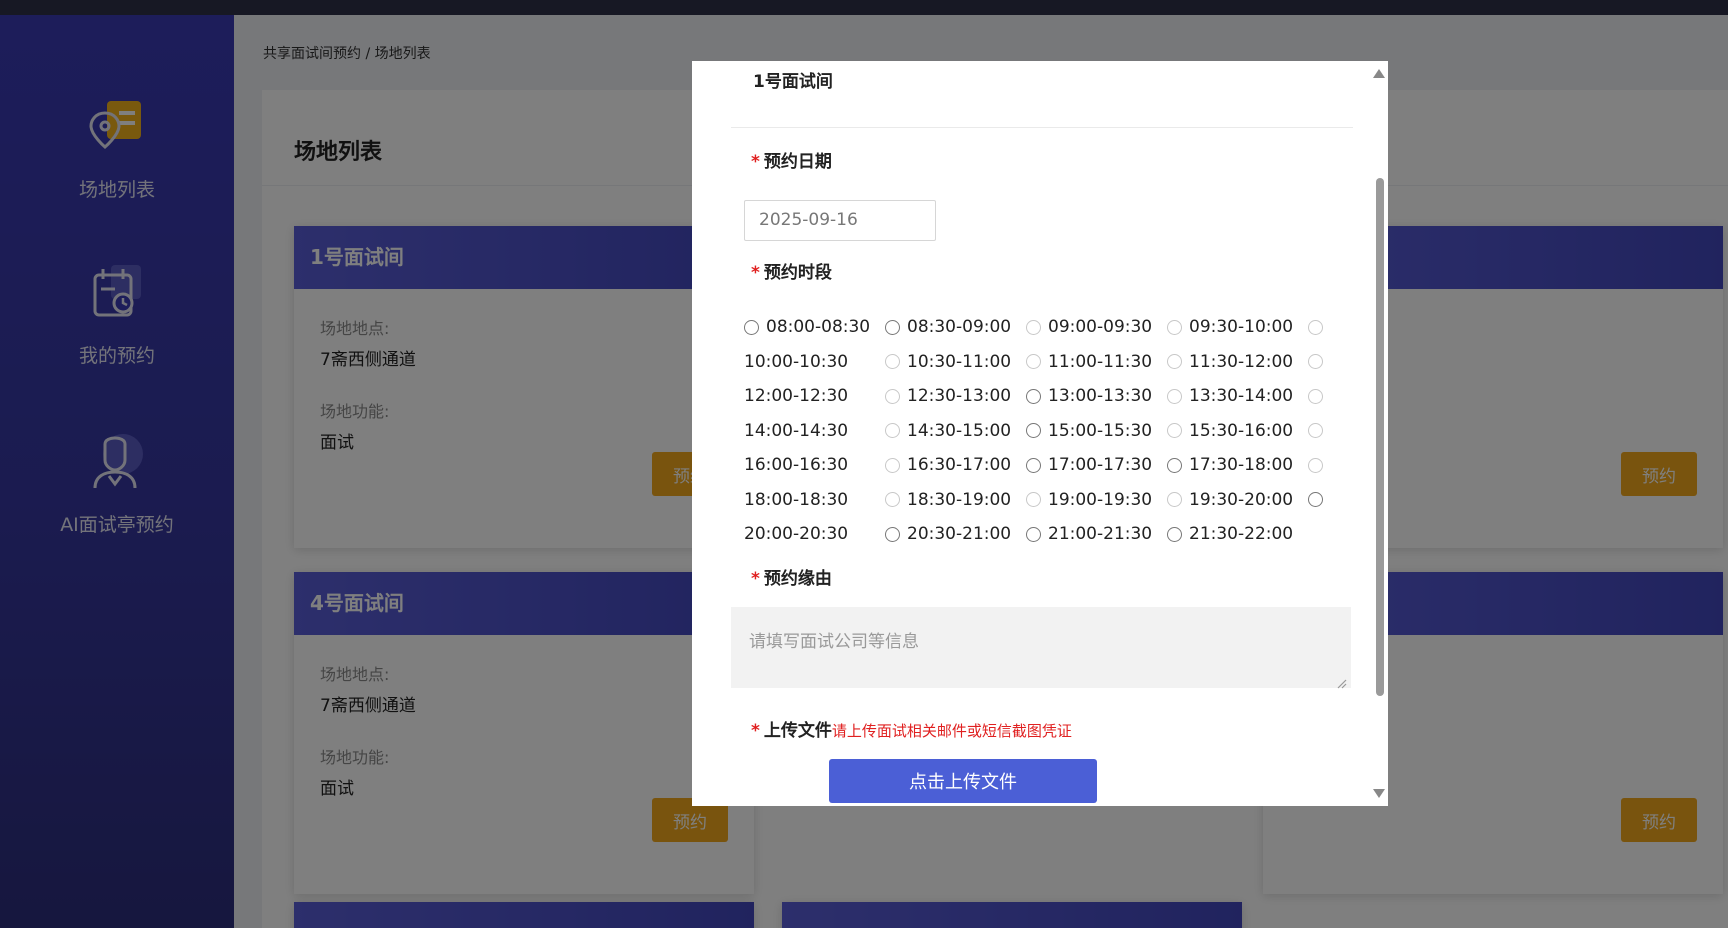 The width and height of the screenshot is (1728, 928). What do you see at coordinates (1237, 534) in the screenshot?
I see `time-slot-option: 21:30-22:00` at bounding box center [1237, 534].